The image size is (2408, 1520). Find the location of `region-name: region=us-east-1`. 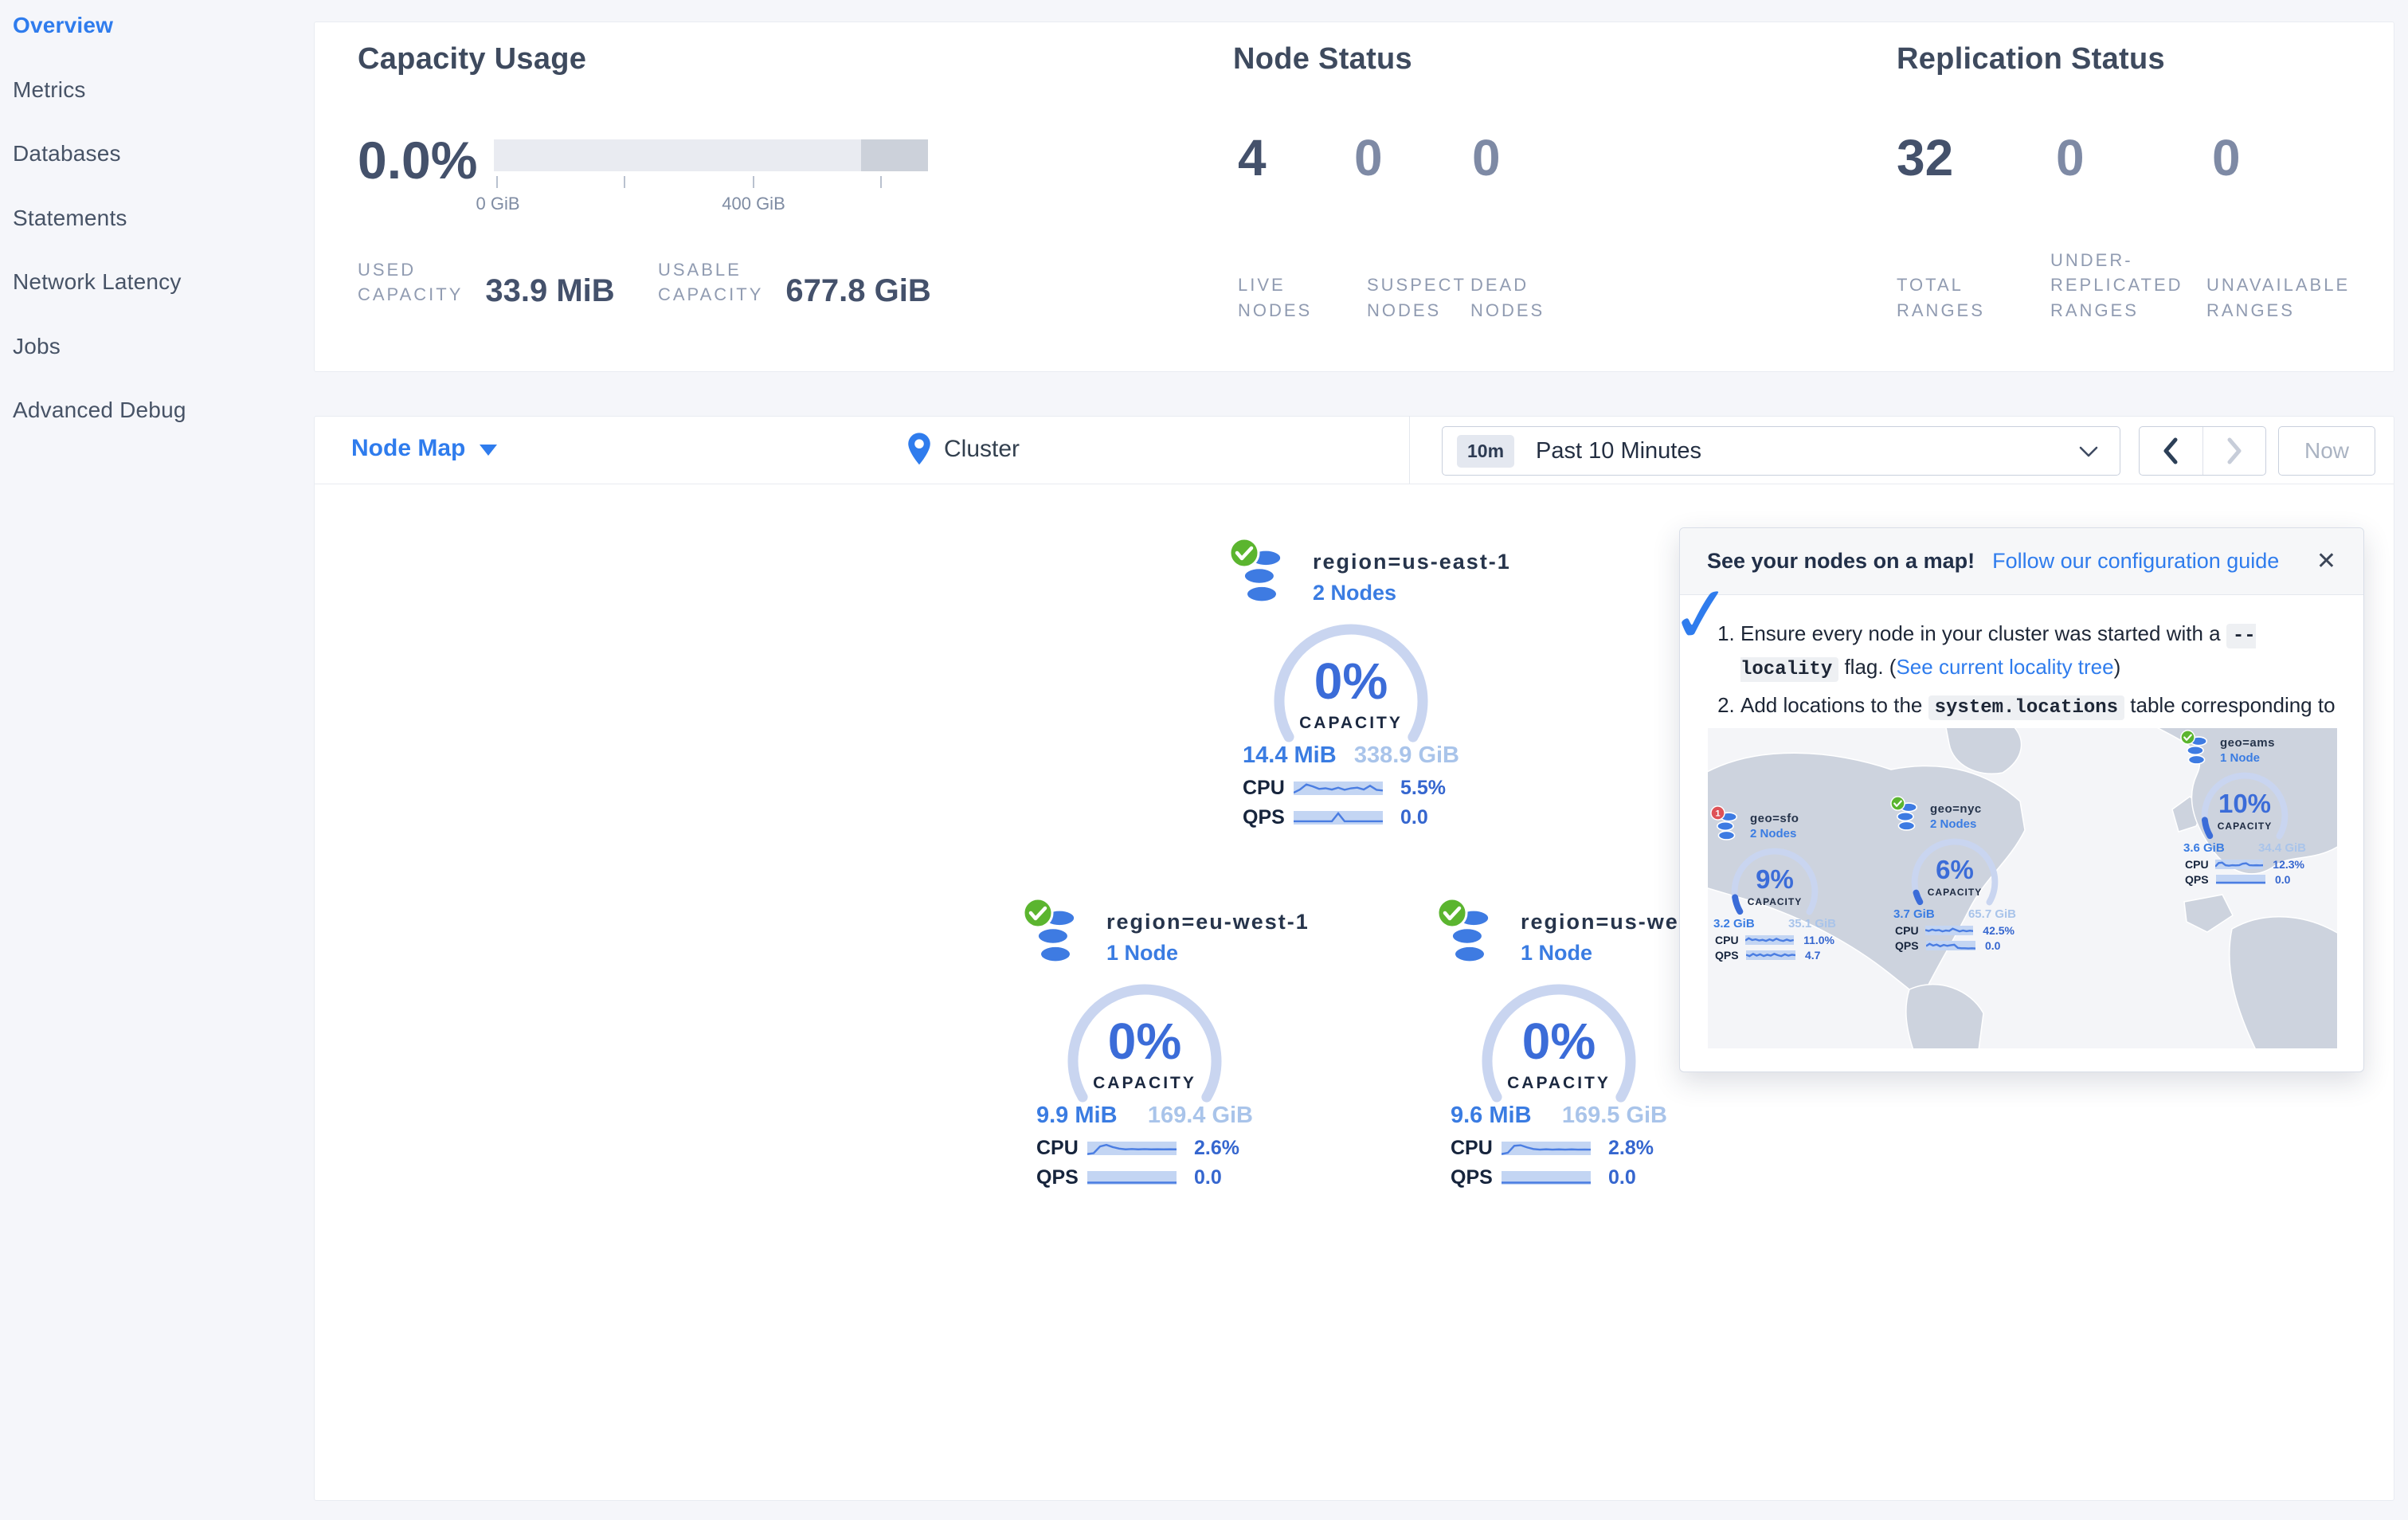

region-name: region=us-east-1 is located at coordinates (1412, 562).